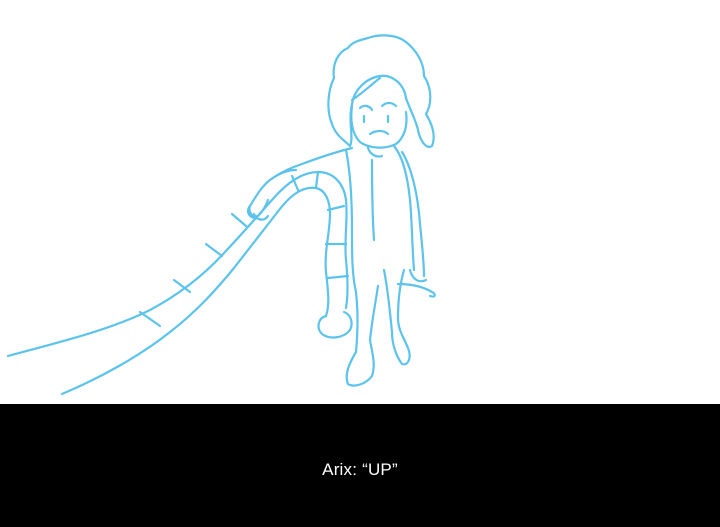 This screenshot has width=720, height=527. I want to click on face-outline, so click(379, 126).